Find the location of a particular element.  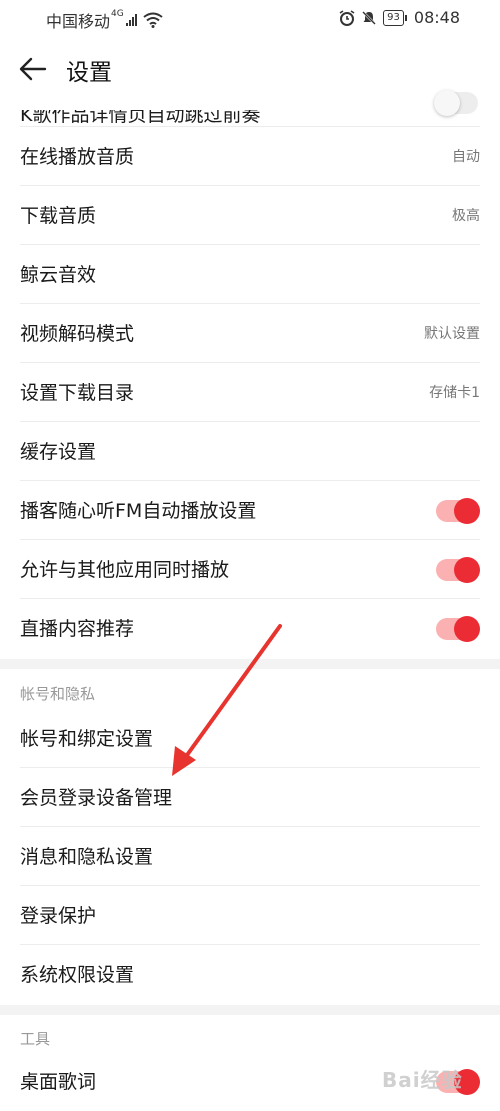

battery-icon: 93 is located at coordinates (395, 17).